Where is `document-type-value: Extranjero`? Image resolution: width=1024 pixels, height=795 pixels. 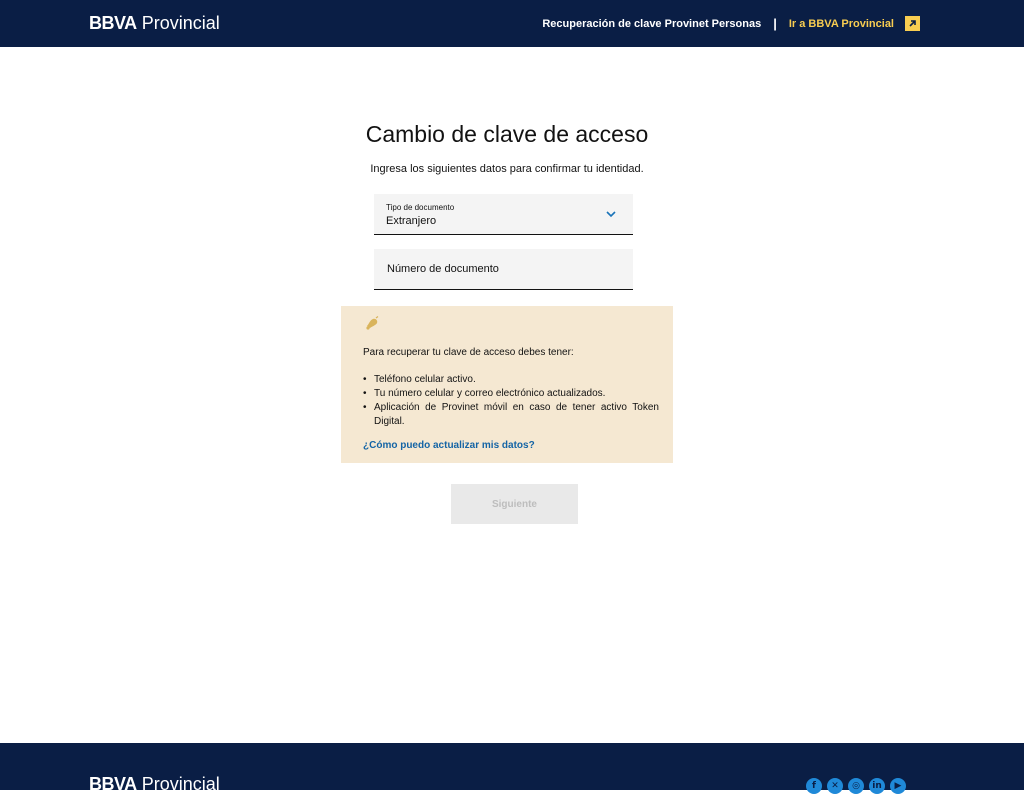 document-type-value: Extranjero is located at coordinates (411, 221).